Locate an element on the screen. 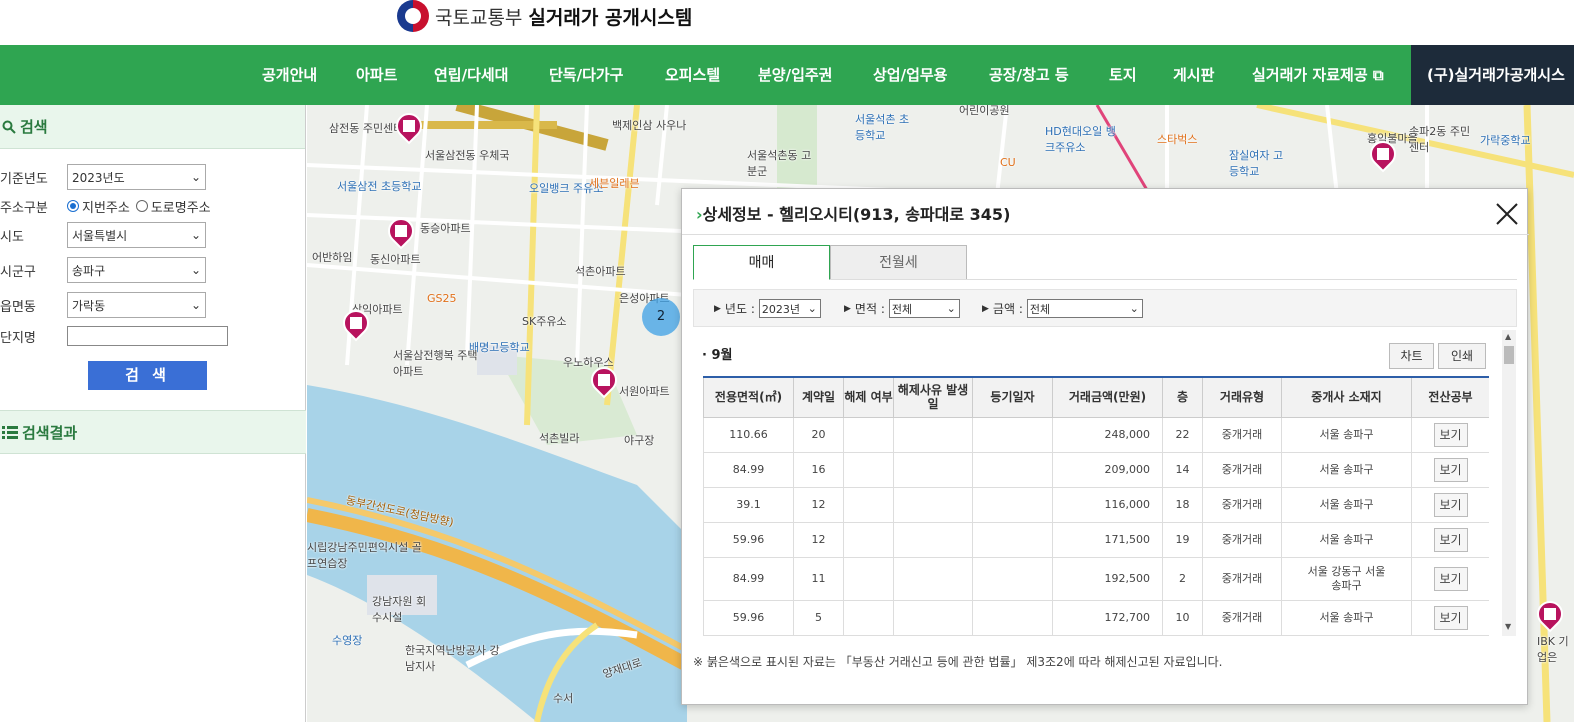  column-header: 전용면적(㎡) is located at coordinates (748, 397).